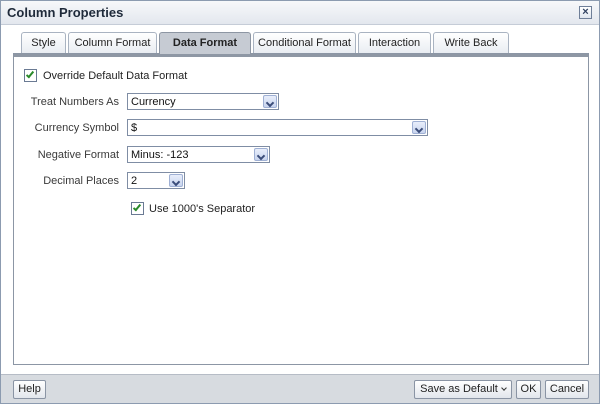 This screenshot has height=404, width=600. What do you see at coordinates (198, 154) in the screenshot?
I see `negative-format-select: Minus: -123` at bounding box center [198, 154].